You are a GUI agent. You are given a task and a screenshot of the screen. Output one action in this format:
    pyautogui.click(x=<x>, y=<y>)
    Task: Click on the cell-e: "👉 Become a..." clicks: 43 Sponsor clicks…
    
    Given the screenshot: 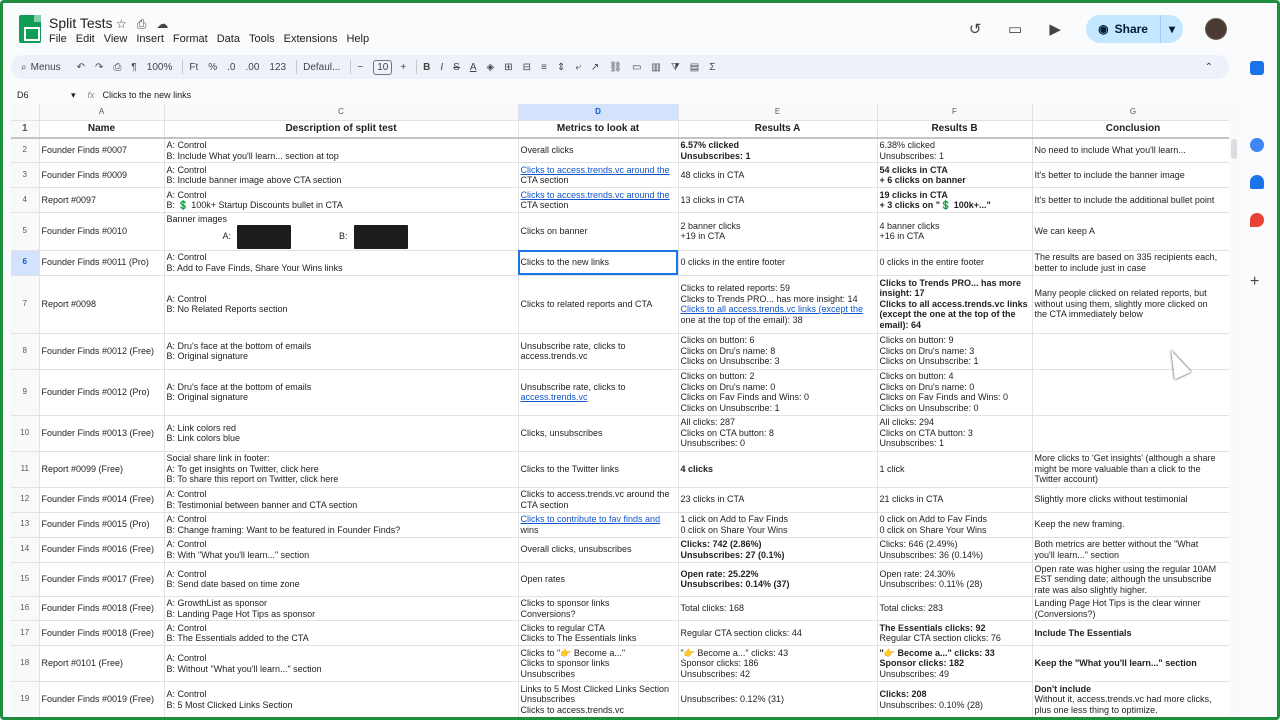 What is the action you would take?
    pyautogui.click(x=778, y=663)
    